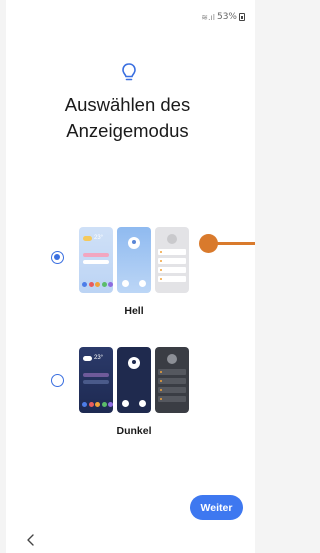  I want to click on dark-mode-preview: 23°, so click(134, 380).